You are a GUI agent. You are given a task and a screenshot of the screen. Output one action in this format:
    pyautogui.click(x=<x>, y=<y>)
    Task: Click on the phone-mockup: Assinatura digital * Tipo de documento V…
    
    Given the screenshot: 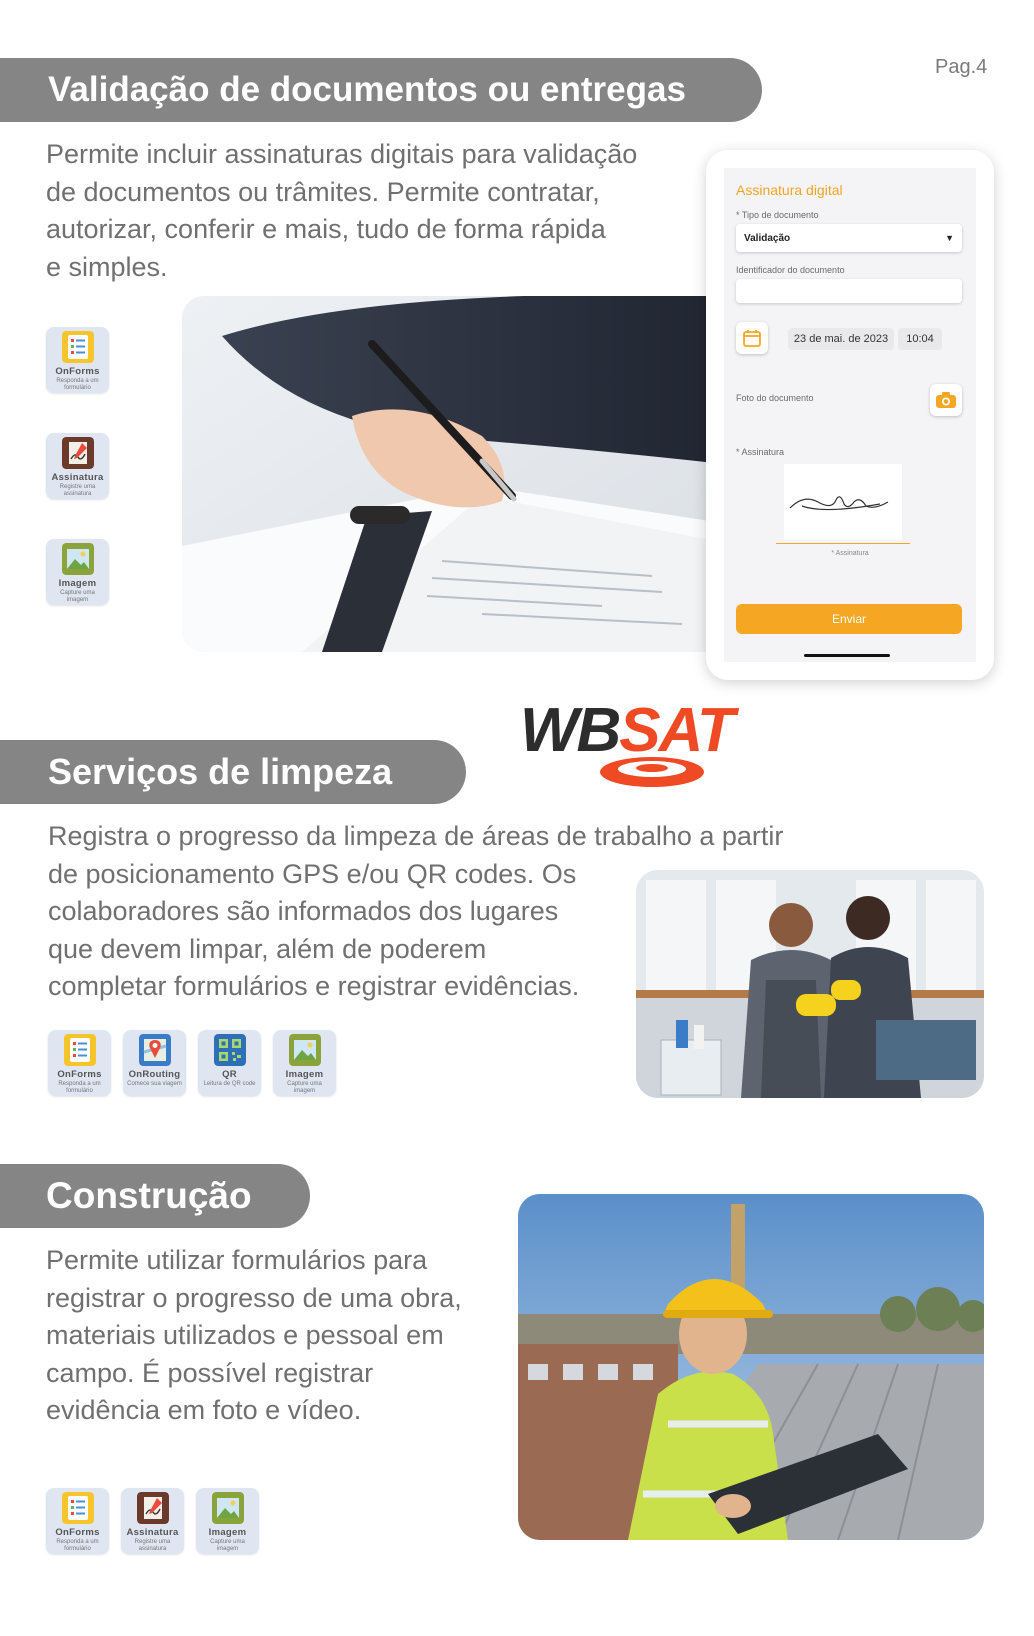 What is the action you would take?
    pyautogui.click(x=850, y=415)
    